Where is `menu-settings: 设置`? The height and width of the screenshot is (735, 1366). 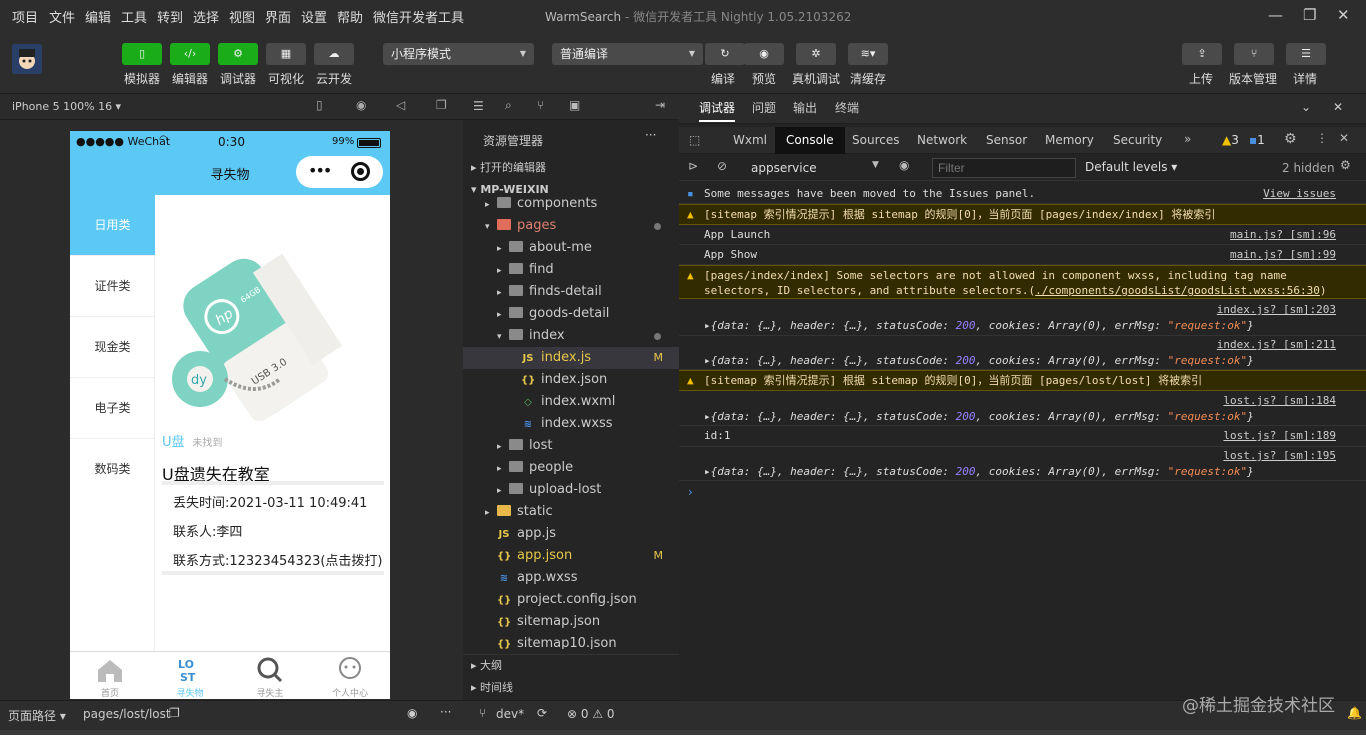
menu-settings: 设置 is located at coordinates (314, 16).